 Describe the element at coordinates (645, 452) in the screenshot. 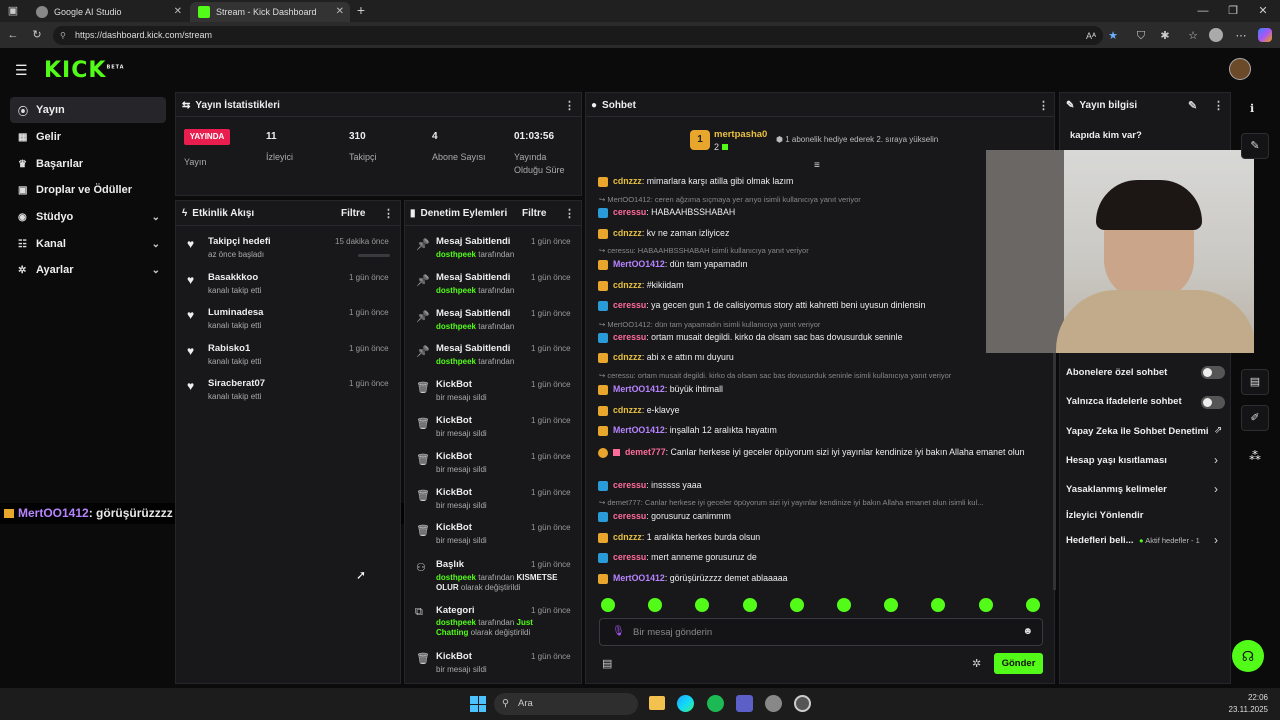

I see `chat-username: demet777` at that location.